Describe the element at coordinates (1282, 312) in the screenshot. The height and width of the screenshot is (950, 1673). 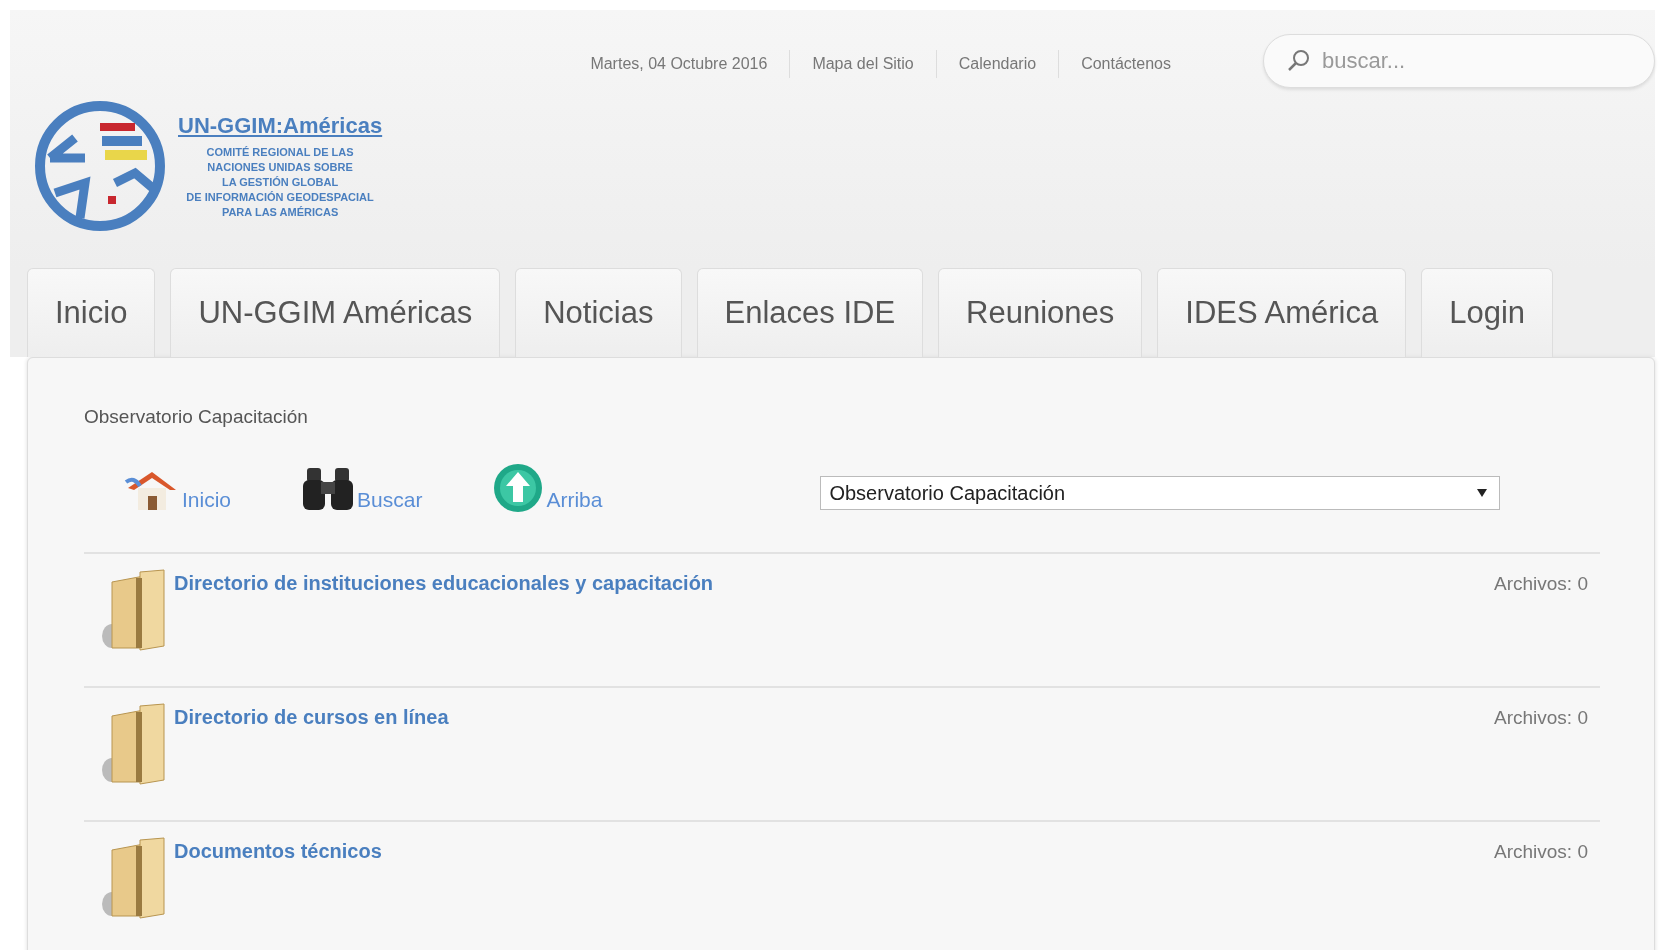
I see `nav-tab: IDES América` at that location.